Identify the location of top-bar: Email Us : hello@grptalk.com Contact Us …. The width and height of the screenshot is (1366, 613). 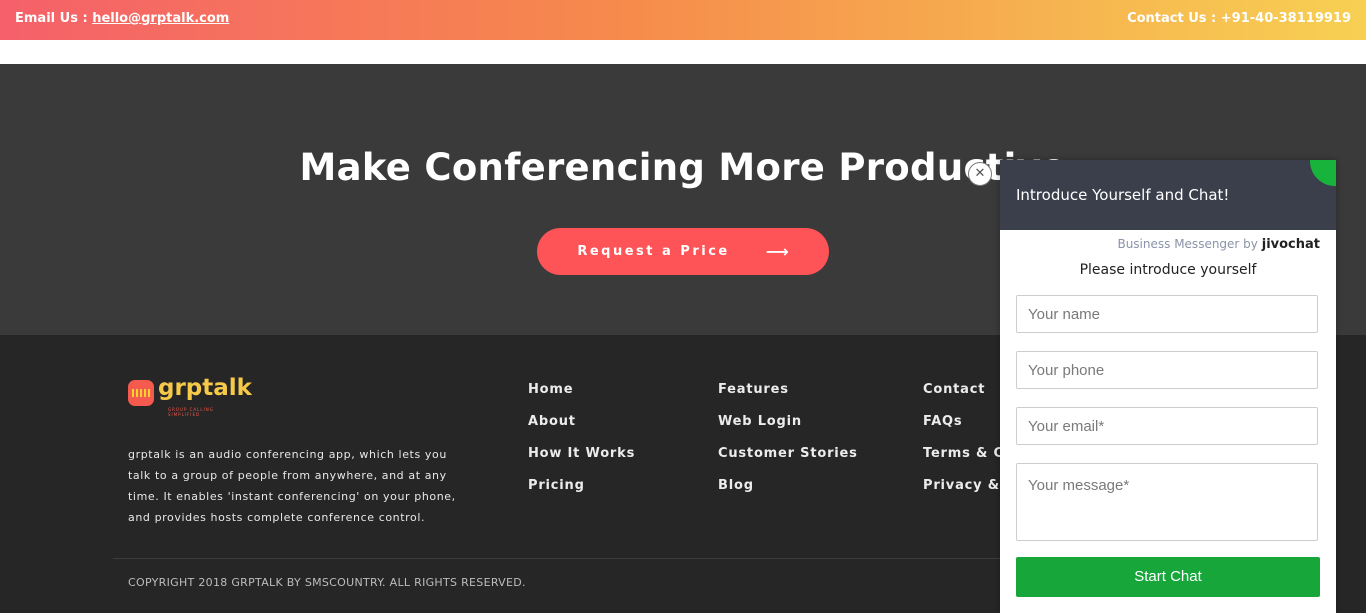
(683, 20).